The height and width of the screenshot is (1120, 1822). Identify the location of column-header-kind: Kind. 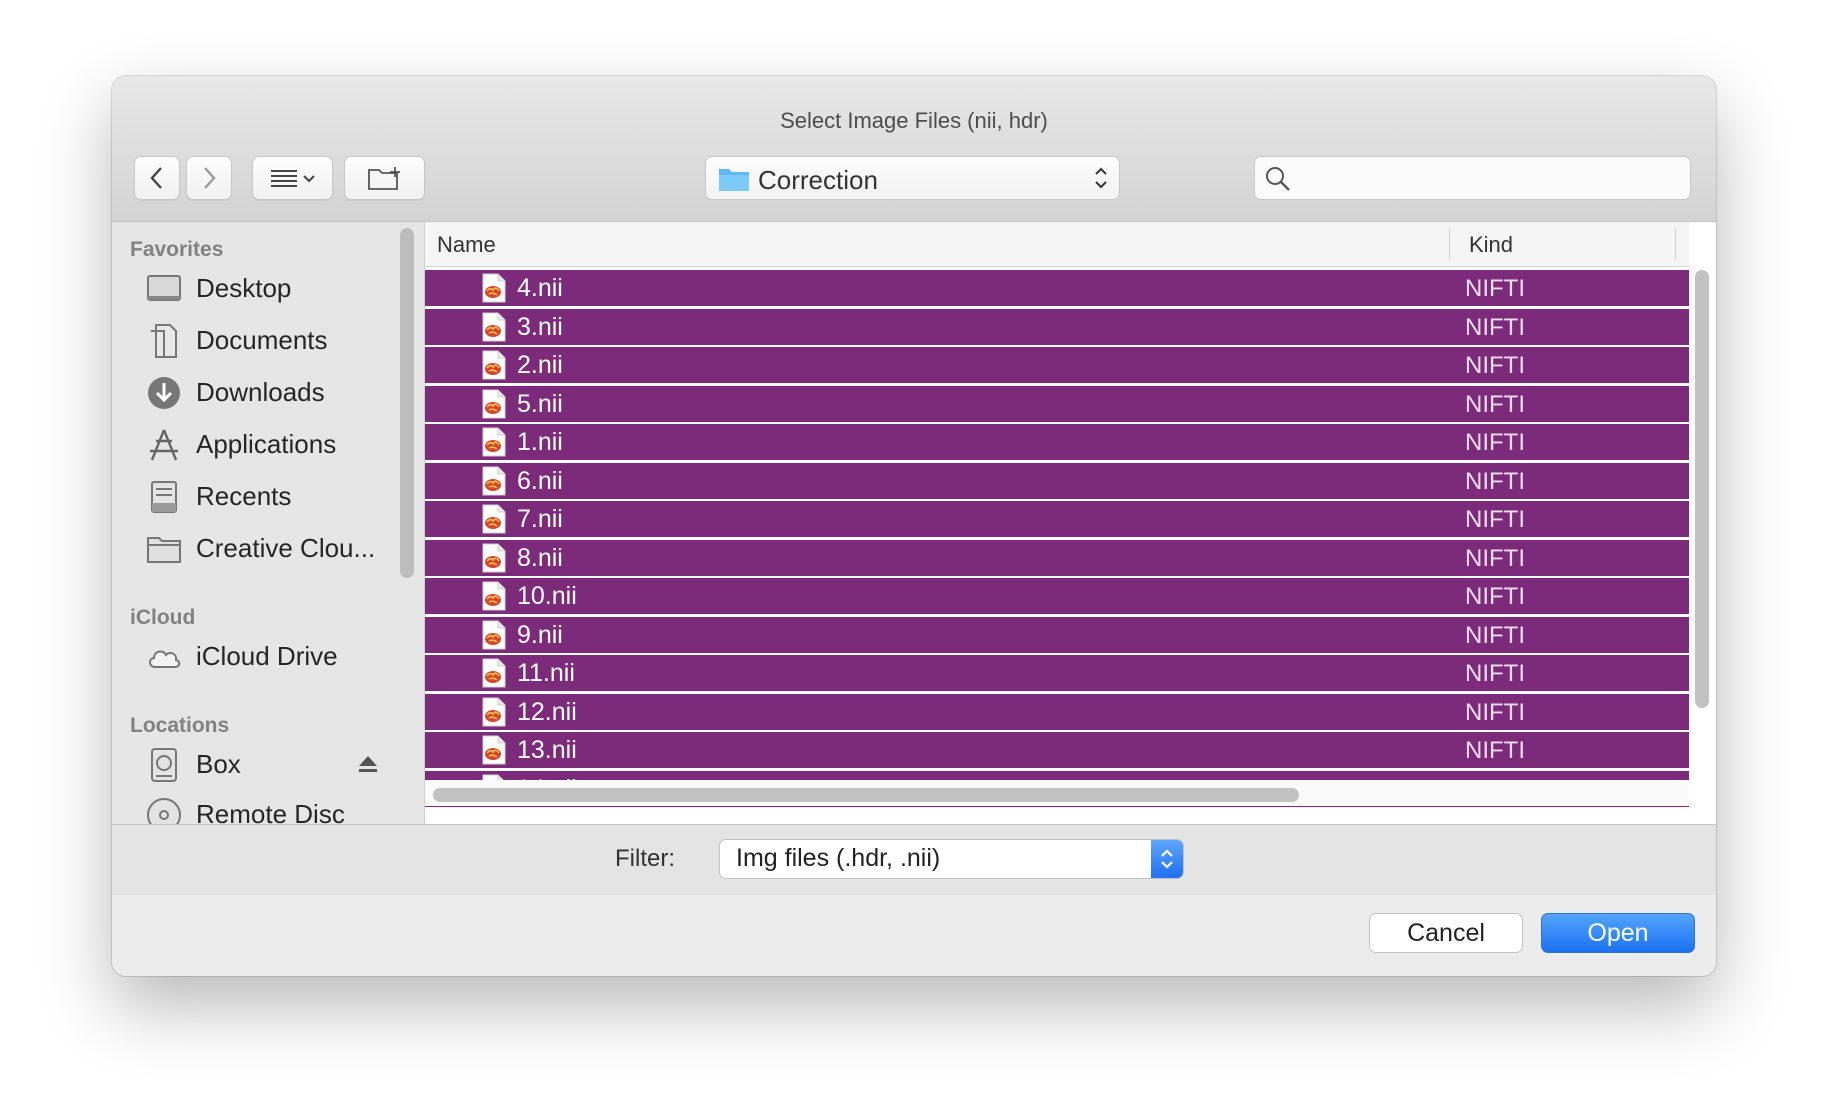
(1491, 245).